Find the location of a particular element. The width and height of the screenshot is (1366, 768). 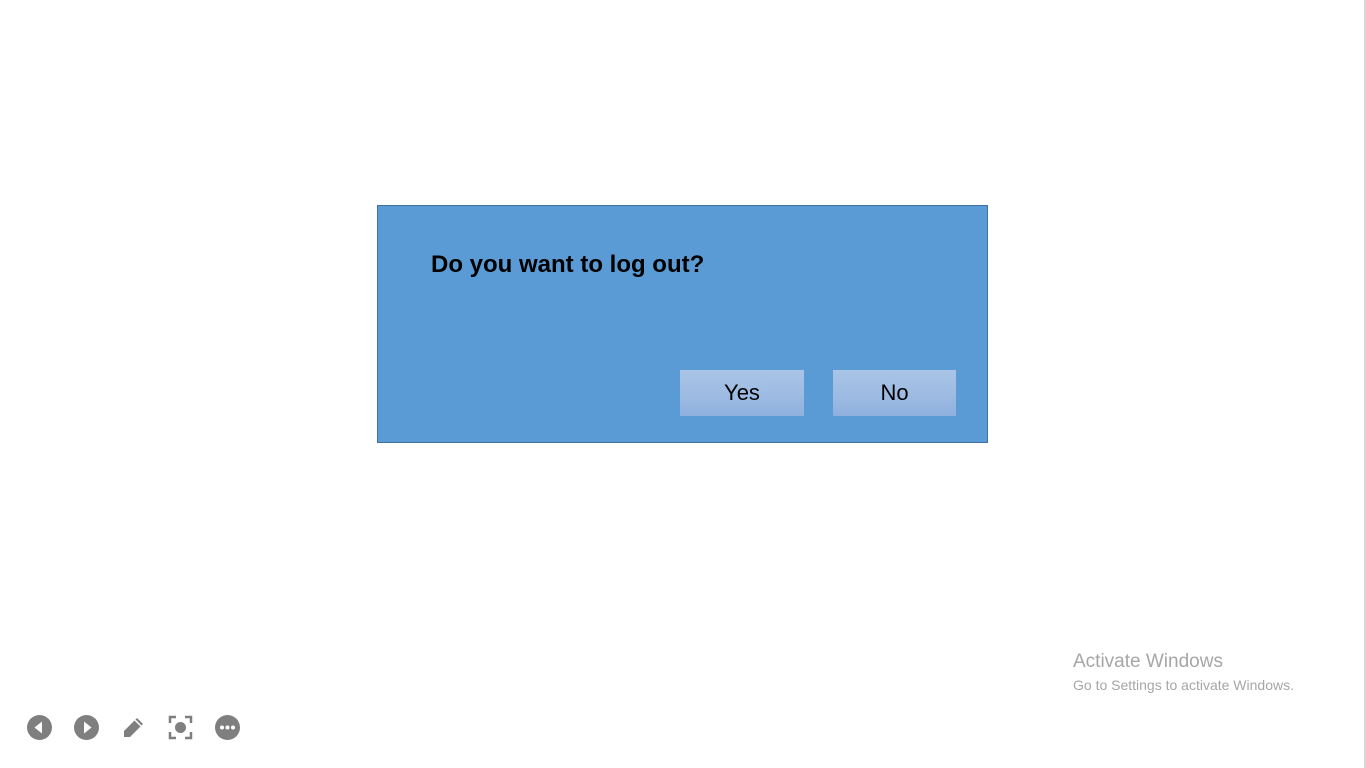

zoom-button is located at coordinates (180, 727).